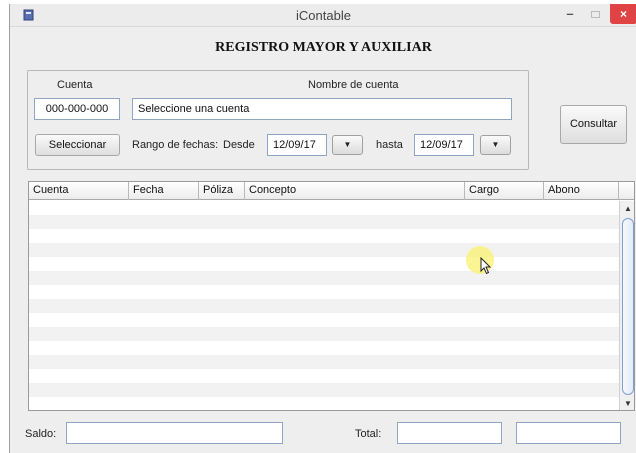 The height and width of the screenshot is (453, 636). Describe the element at coordinates (322, 109) in the screenshot. I see `account-name-field: Seleccione una cuenta` at that location.